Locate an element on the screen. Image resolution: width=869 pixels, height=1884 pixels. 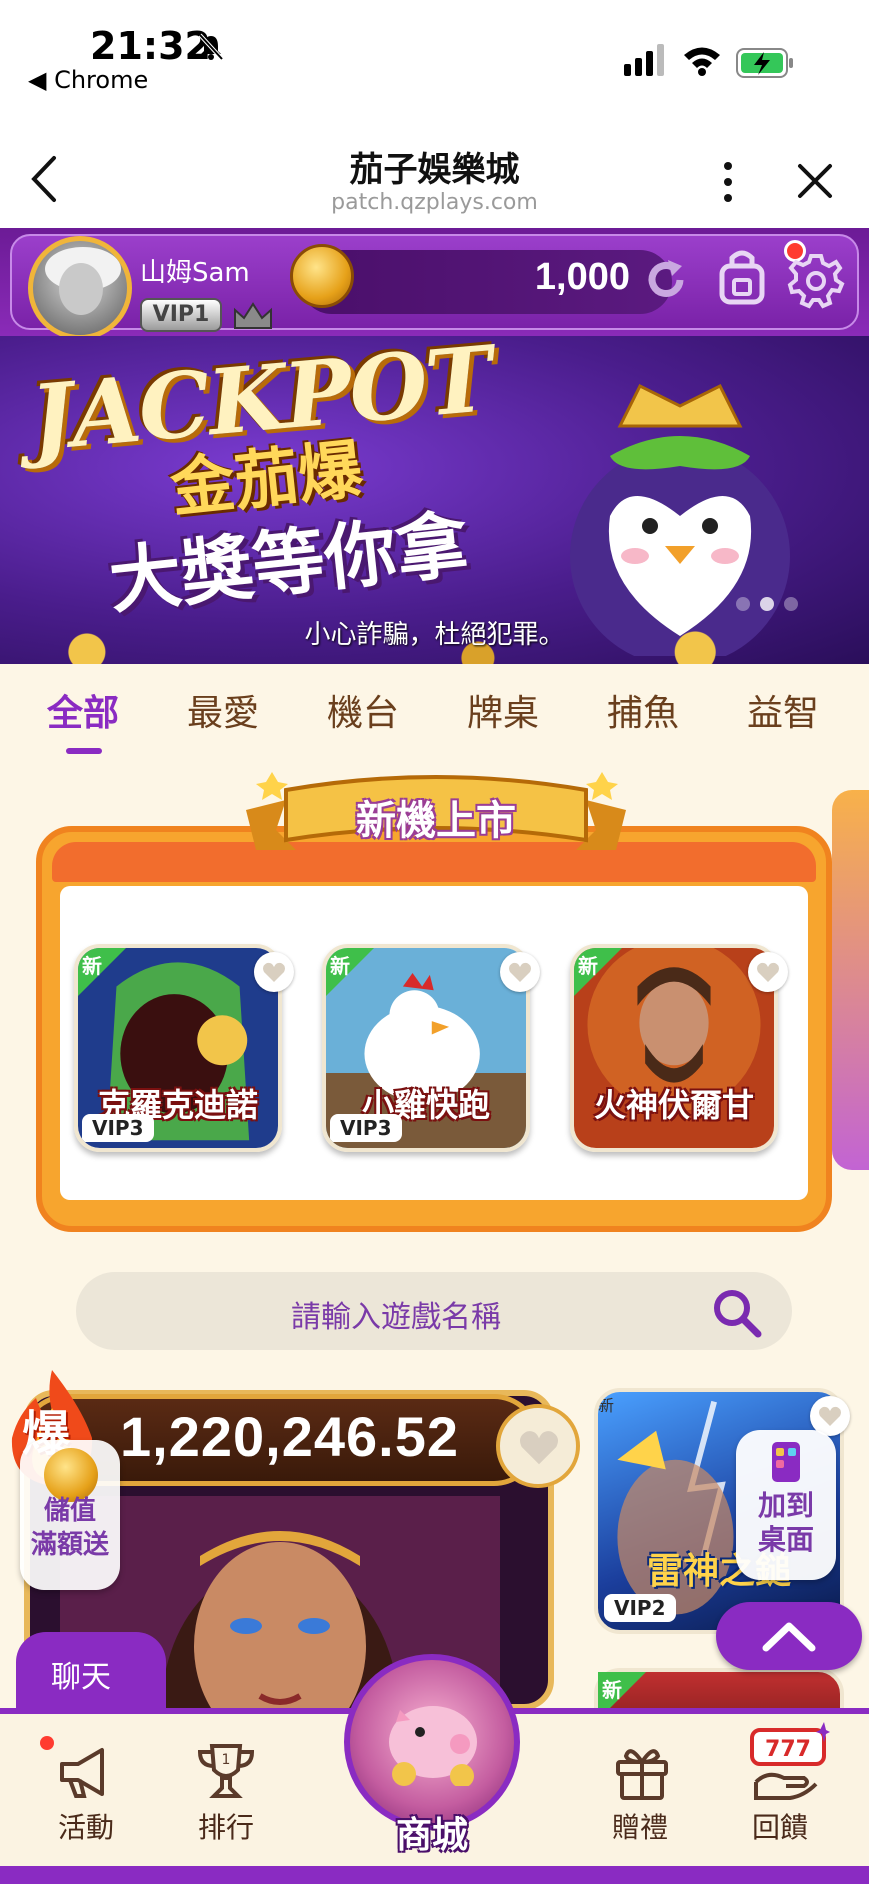
game-title: 火神伏爾甘 is located at coordinates (673, 1105).